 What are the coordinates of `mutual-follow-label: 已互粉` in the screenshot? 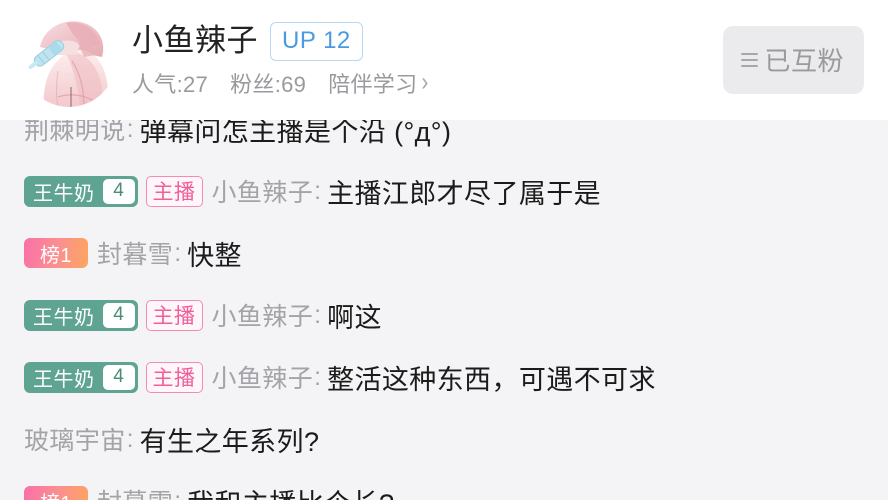 It's located at (804, 61).